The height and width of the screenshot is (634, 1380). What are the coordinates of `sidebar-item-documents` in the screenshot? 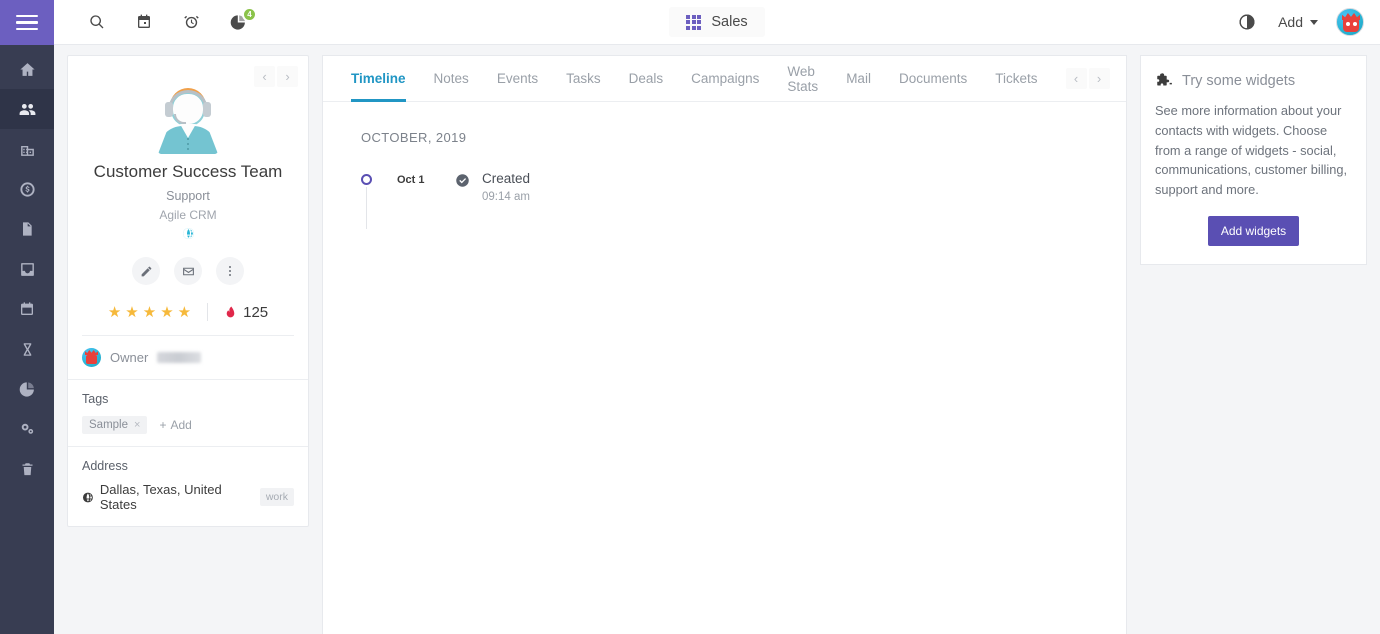 It's located at (27, 229).